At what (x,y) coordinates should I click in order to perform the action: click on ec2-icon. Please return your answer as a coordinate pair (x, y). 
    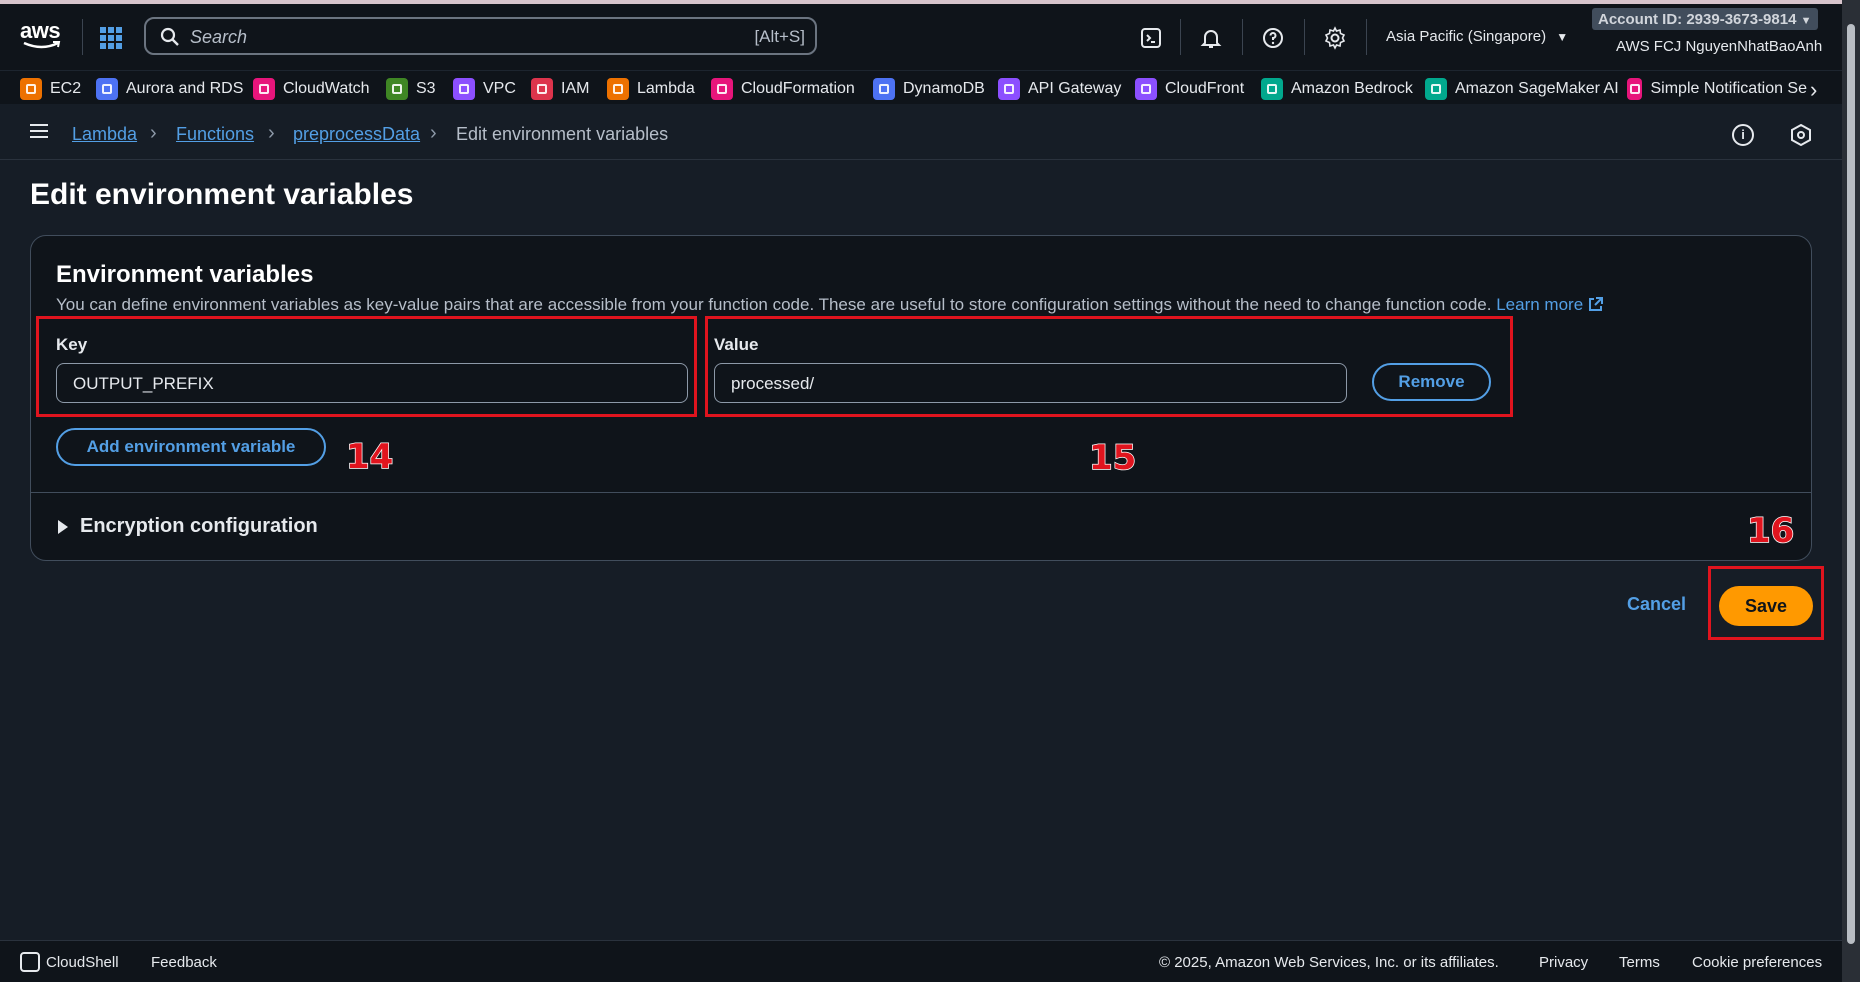
    Looking at the image, I should click on (31, 89).